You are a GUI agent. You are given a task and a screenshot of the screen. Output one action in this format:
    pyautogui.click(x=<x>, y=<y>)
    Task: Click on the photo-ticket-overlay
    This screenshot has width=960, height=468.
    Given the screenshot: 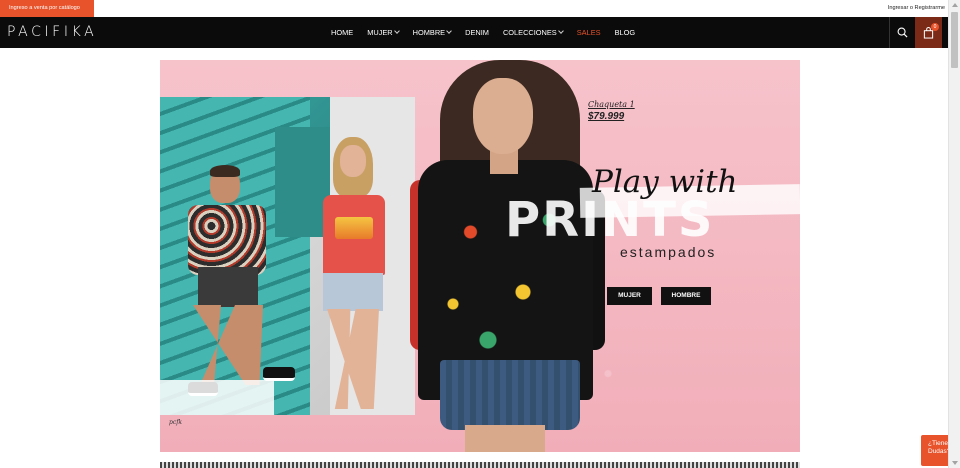 What is the action you would take?
    pyautogui.click(x=217, y=397)
    